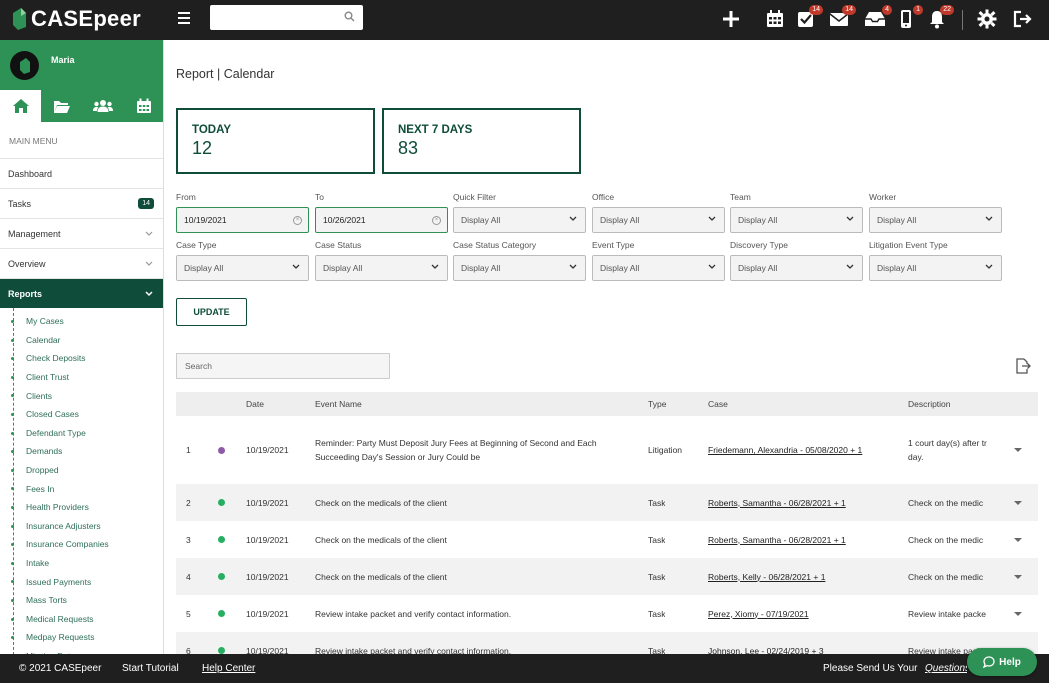 The height and width of the screenshot is (683, 1049). I want to click on sidebar-item-management: Management, so click(81, 233).